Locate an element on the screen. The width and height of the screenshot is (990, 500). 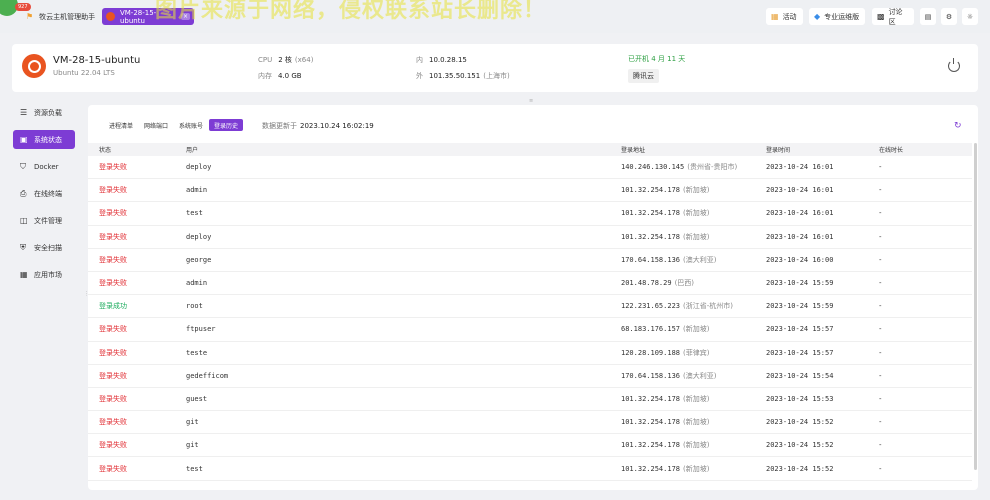
tab-home-label: 牧云主机管理助手 is located at coordinates (67, 16).